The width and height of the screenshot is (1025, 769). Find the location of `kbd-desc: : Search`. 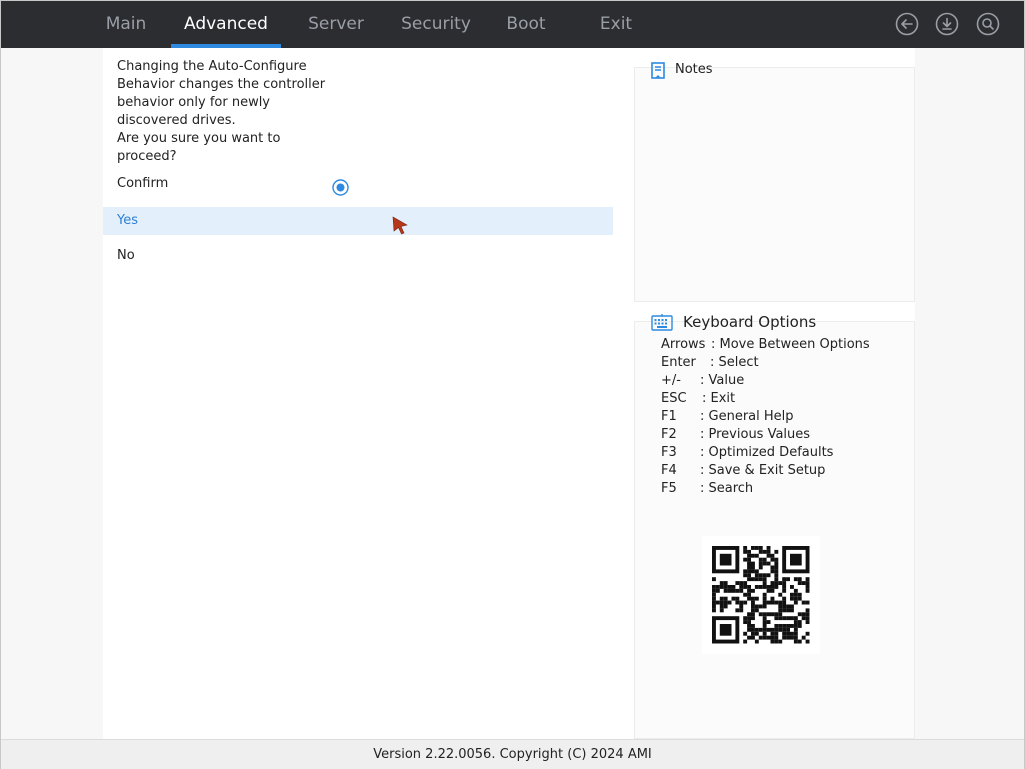

kbd-desc: : Search is located at coordinates (727, 488).